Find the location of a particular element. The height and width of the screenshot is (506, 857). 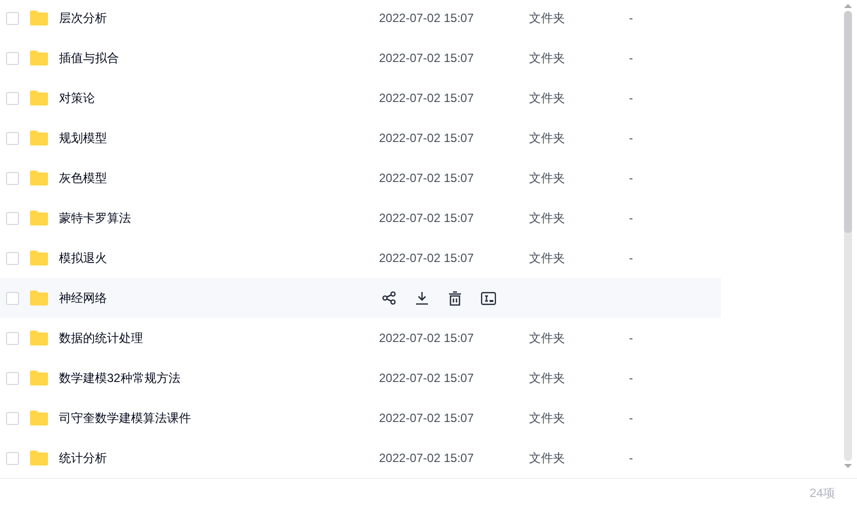

file-name: 司守奎数学建模算法课件 is located at coordinates (219, 418).